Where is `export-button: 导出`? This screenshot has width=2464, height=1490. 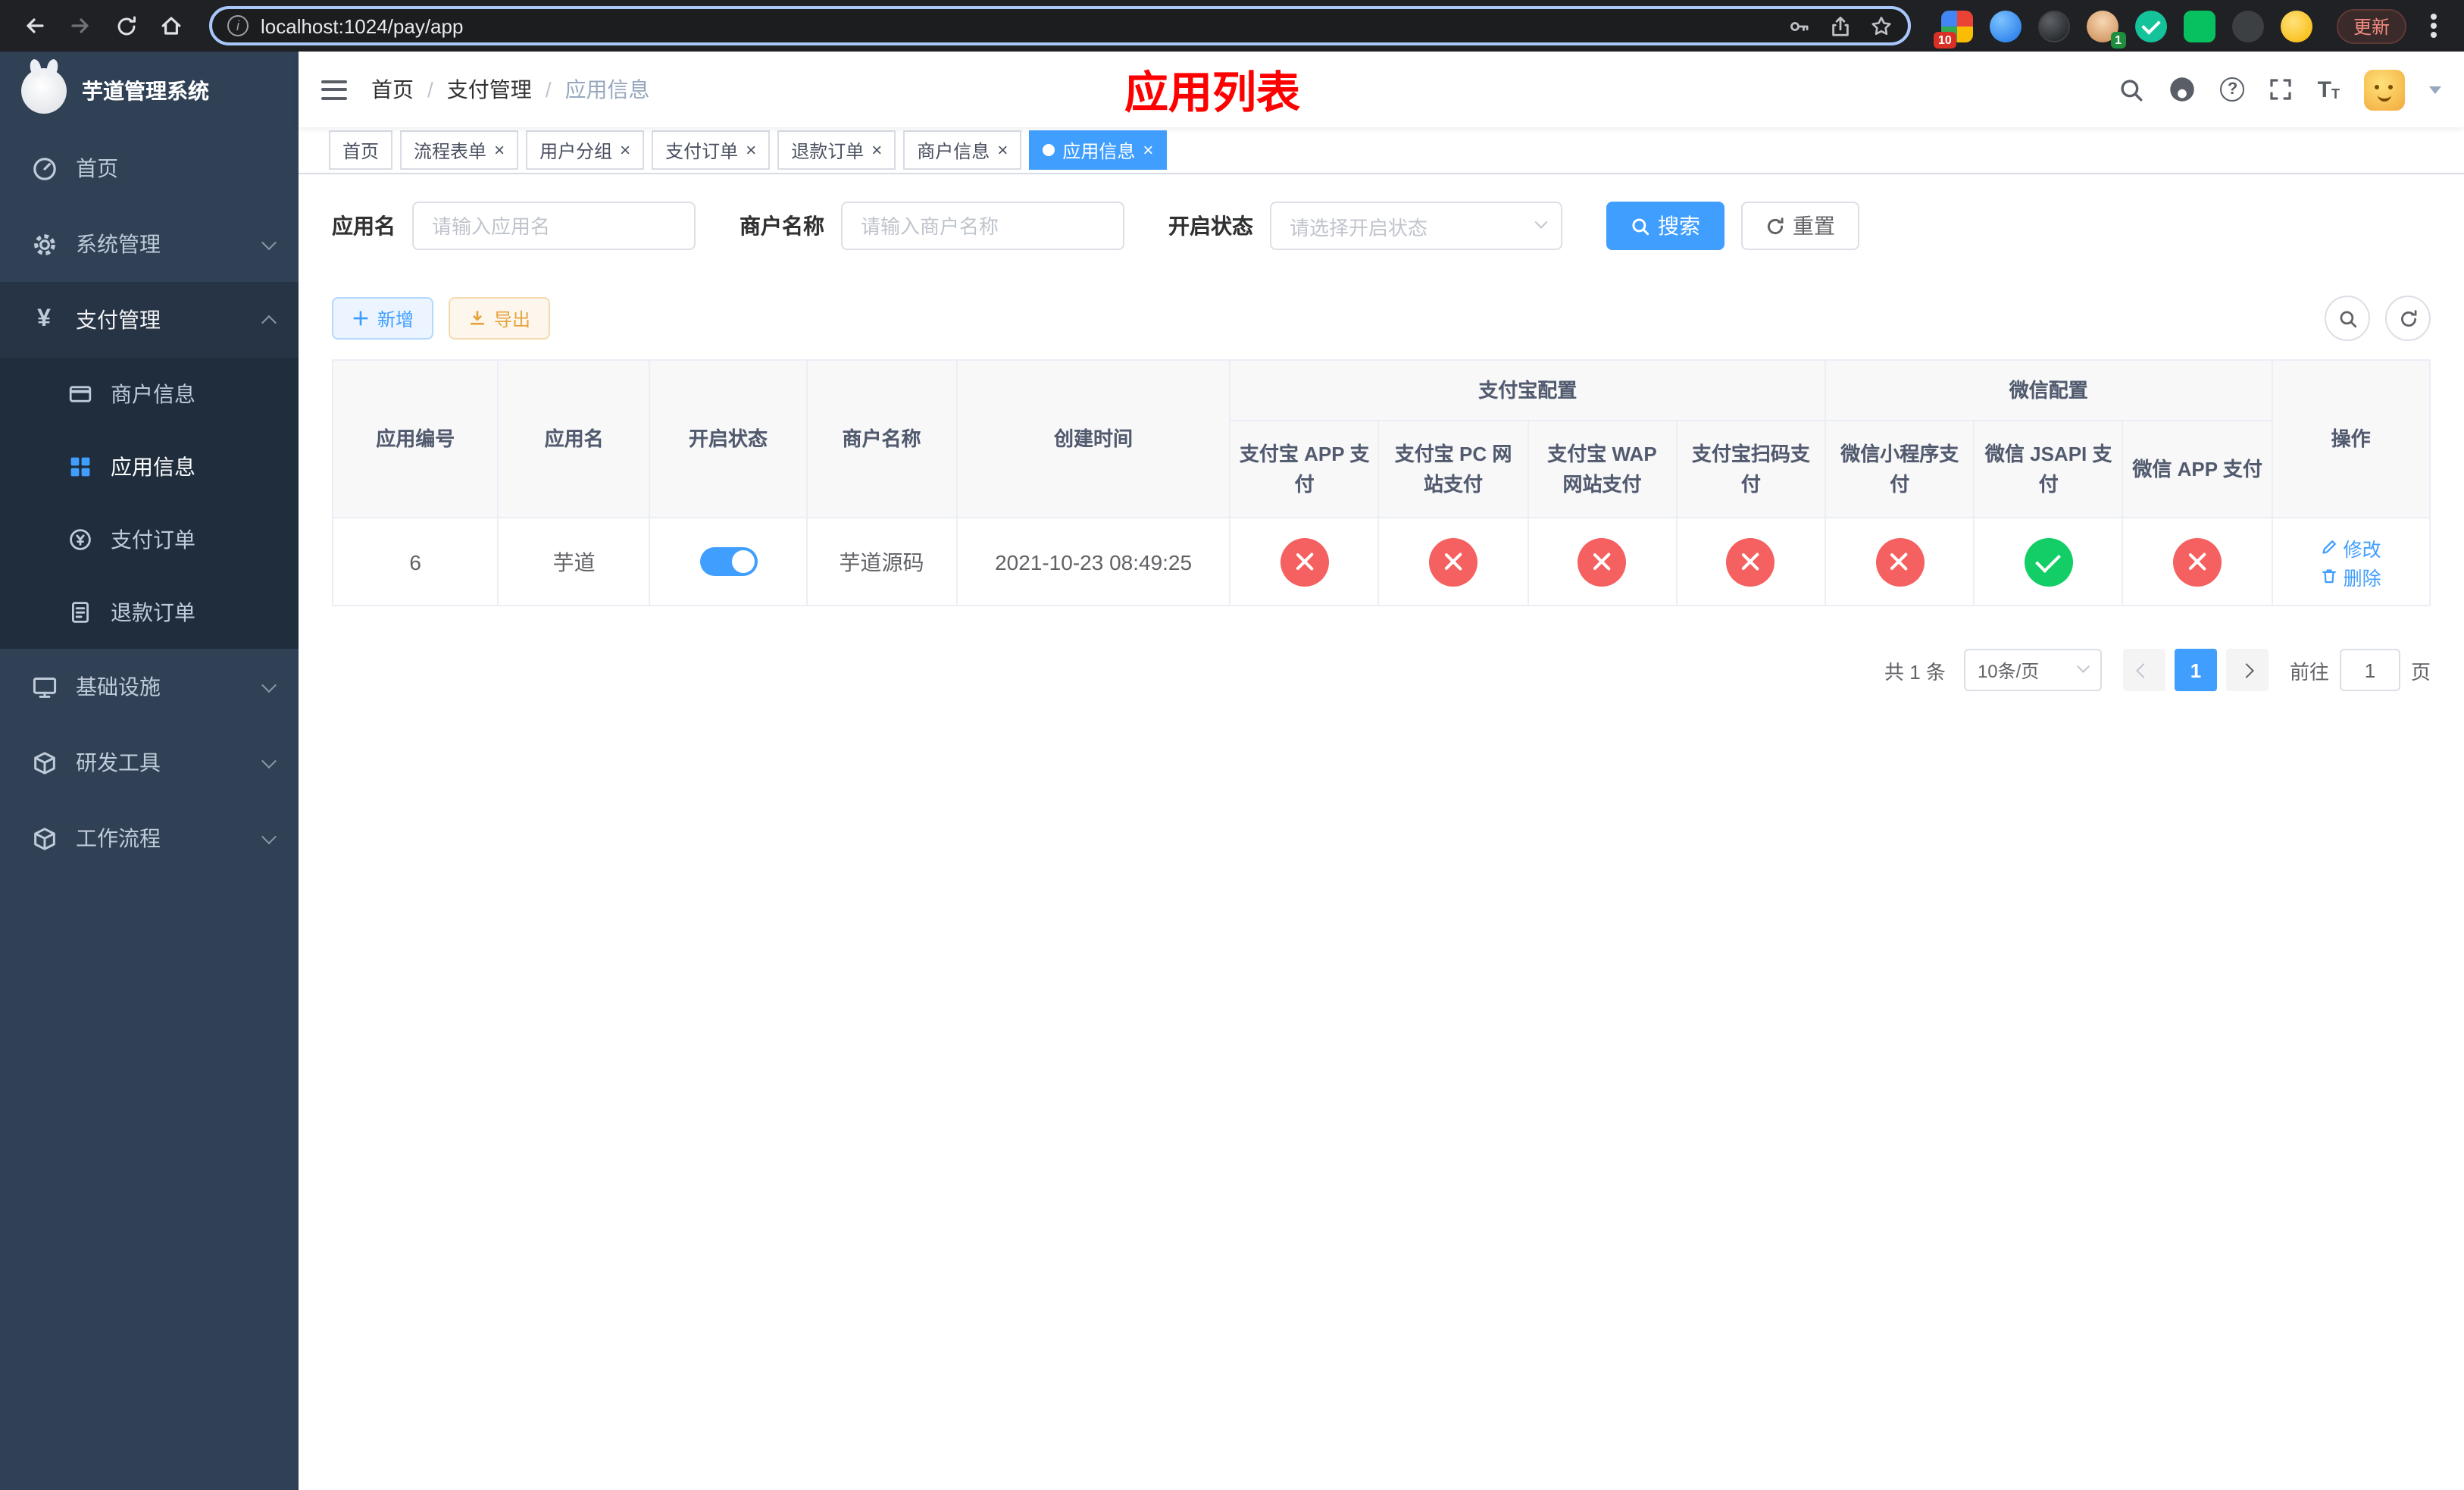 export-button: 导出 is located at coordinates (500, 318).